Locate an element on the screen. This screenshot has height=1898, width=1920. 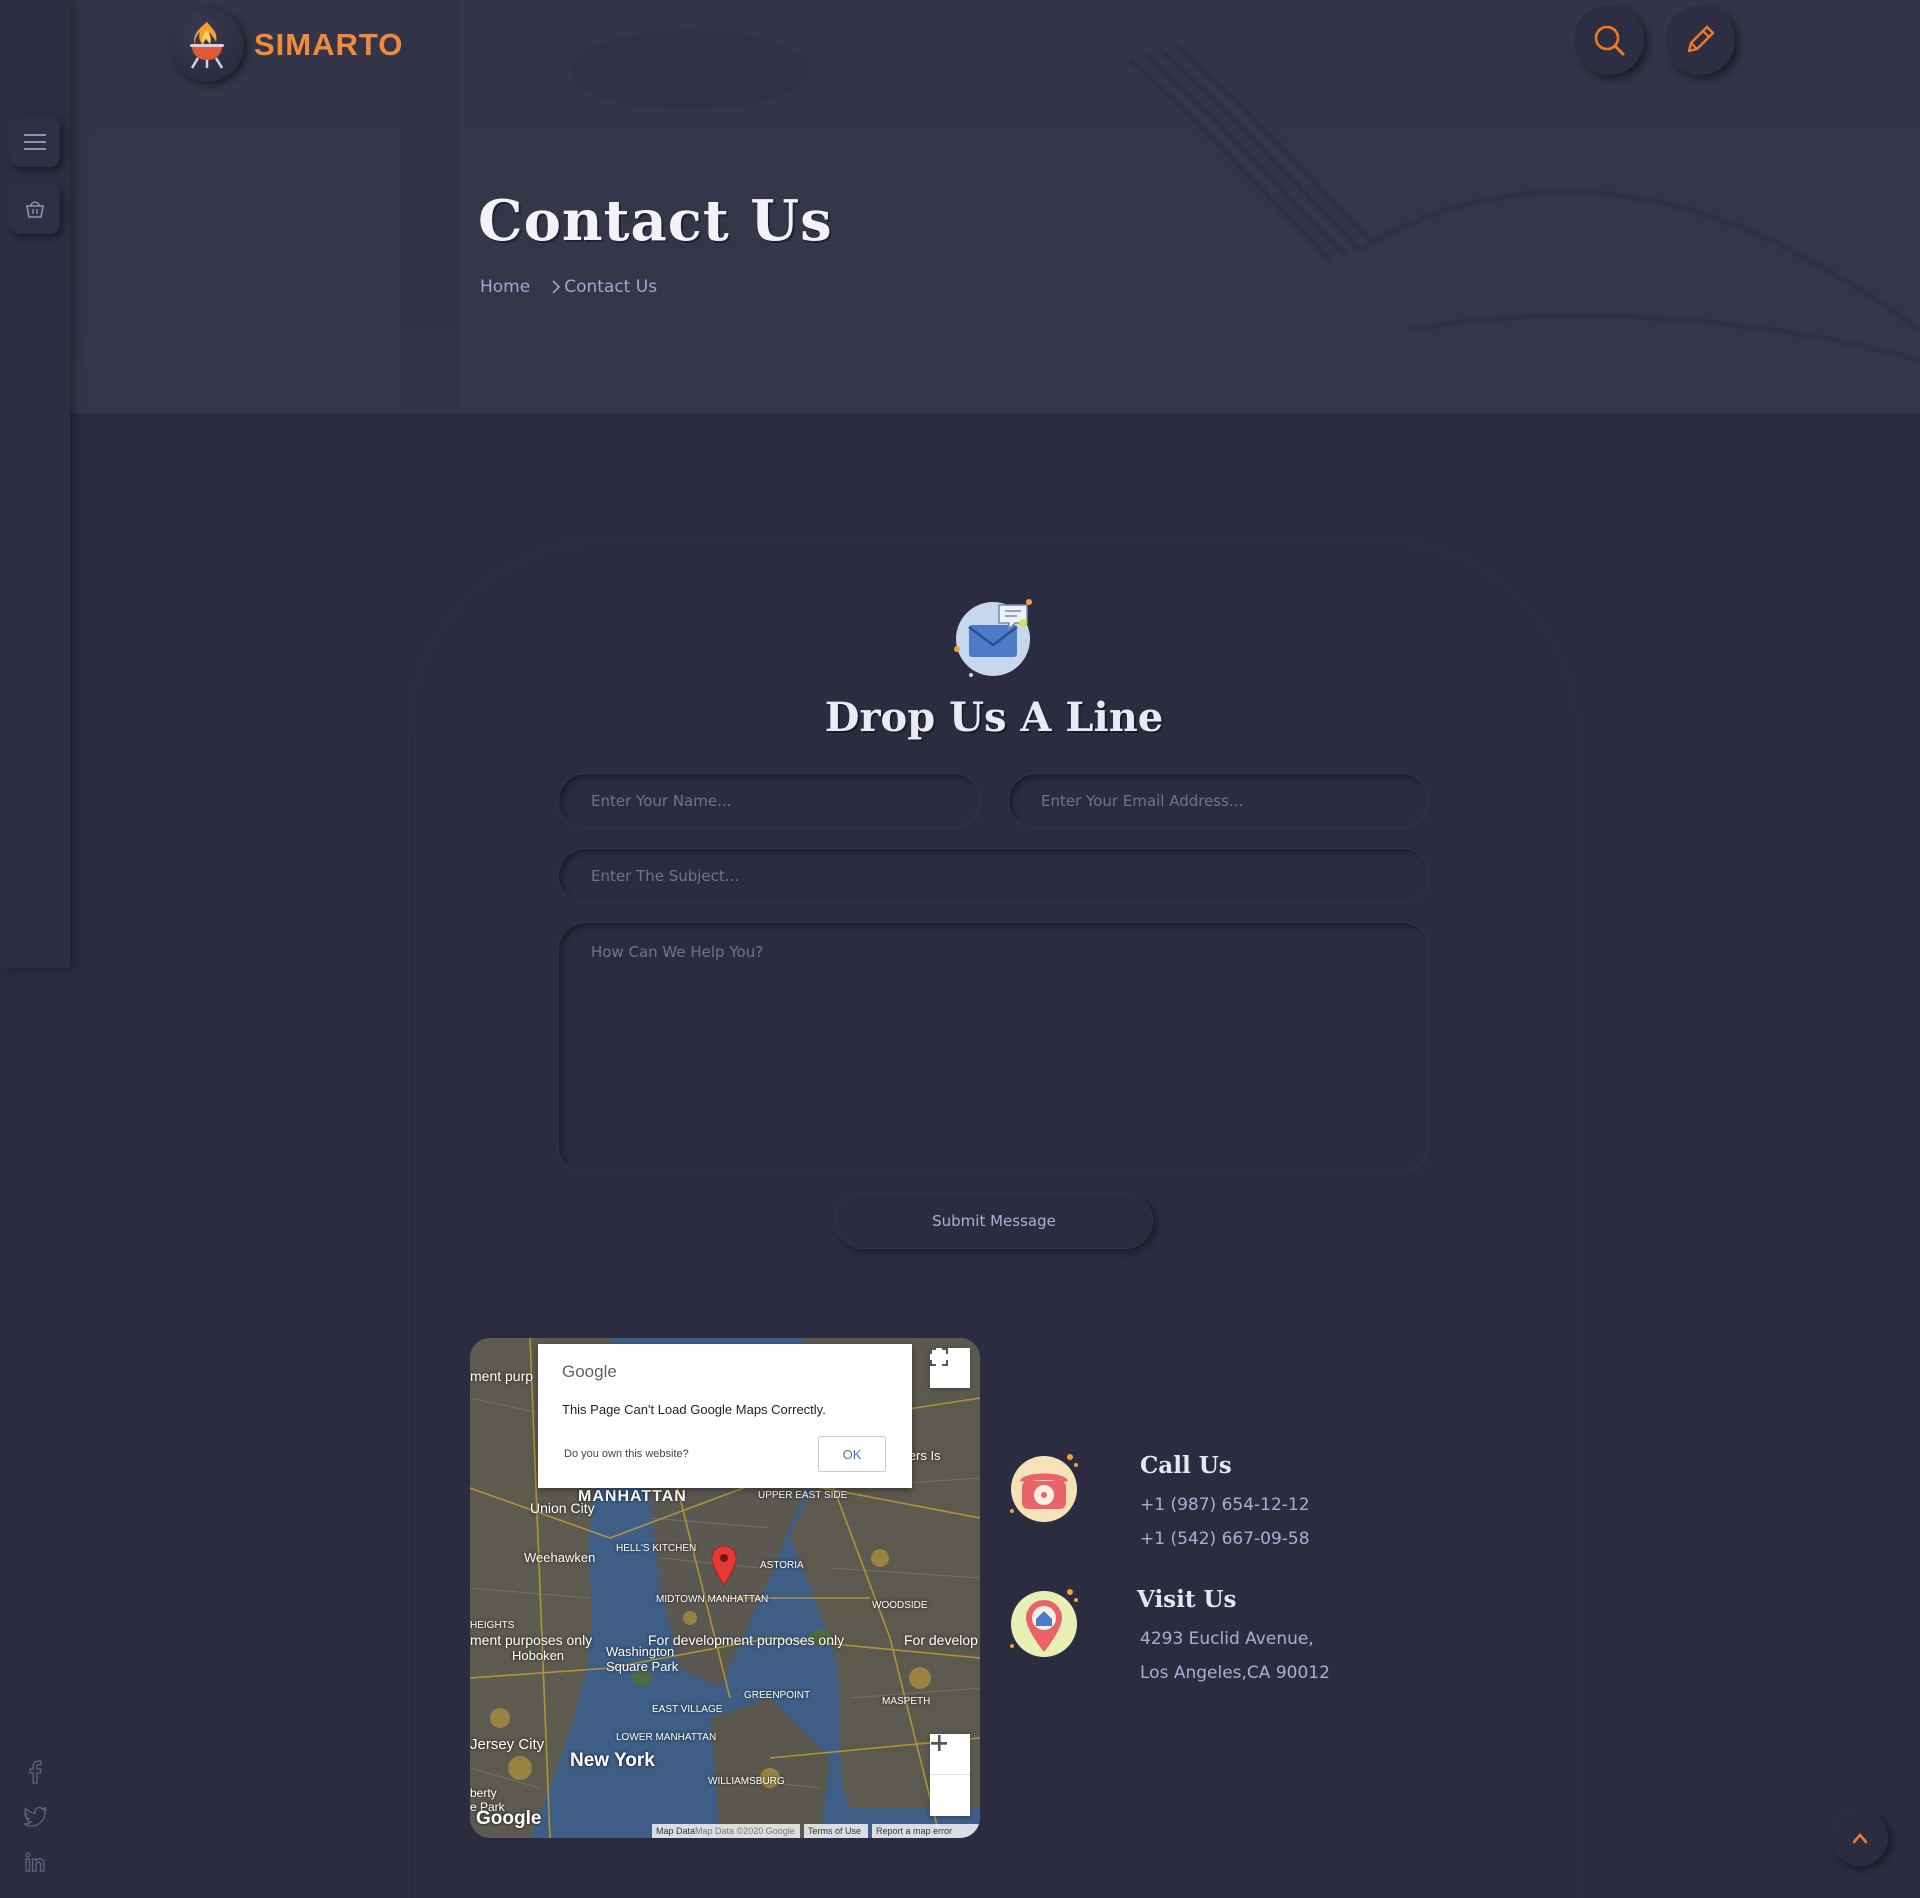
linkedin-icon is located at coordinates (35, 1862).